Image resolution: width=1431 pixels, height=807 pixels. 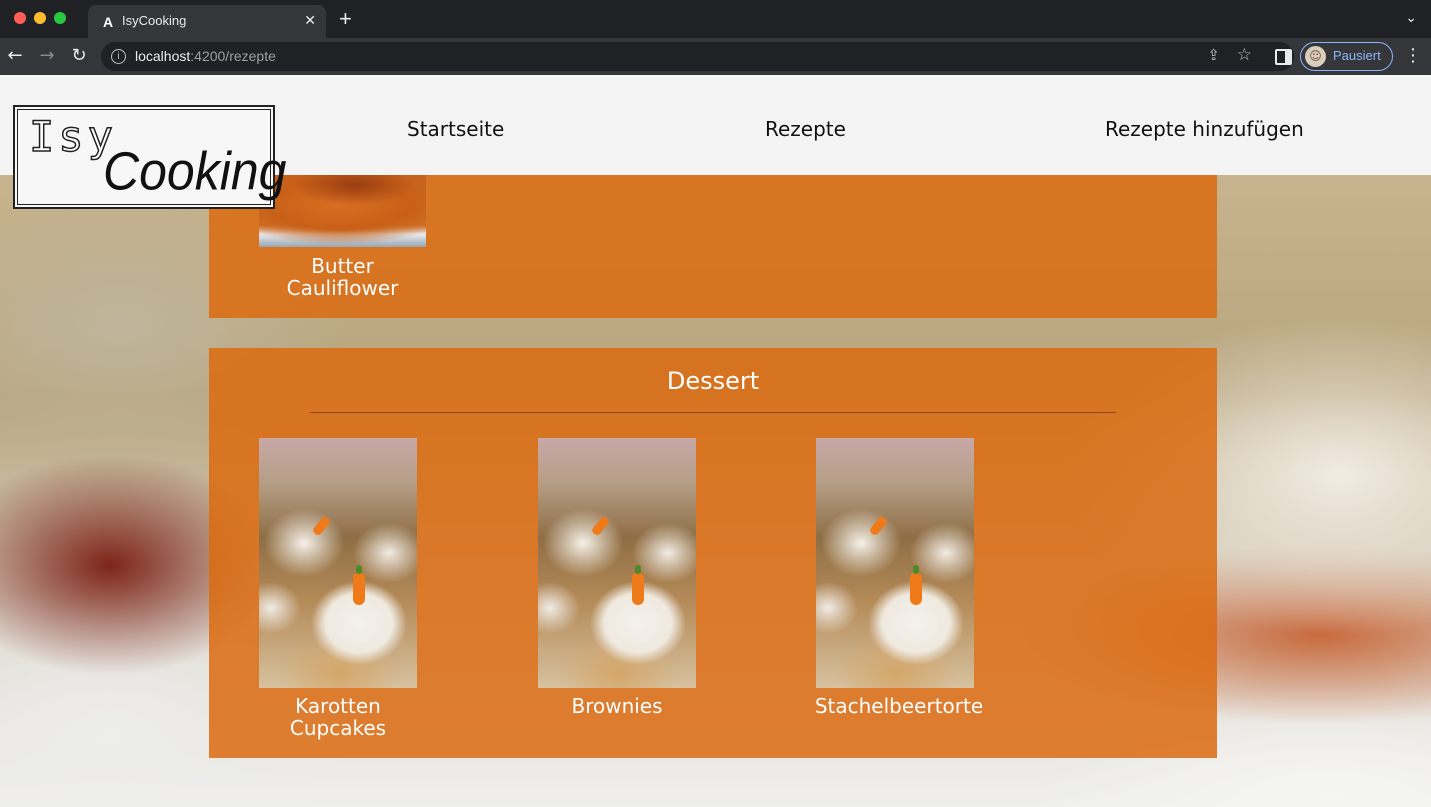 What do you see at coordinates (697, 56) in the screenshot?
I see `address-bar: i localhost:4200/rezepte ⇪ ☆` at bounding box center [697, 56].